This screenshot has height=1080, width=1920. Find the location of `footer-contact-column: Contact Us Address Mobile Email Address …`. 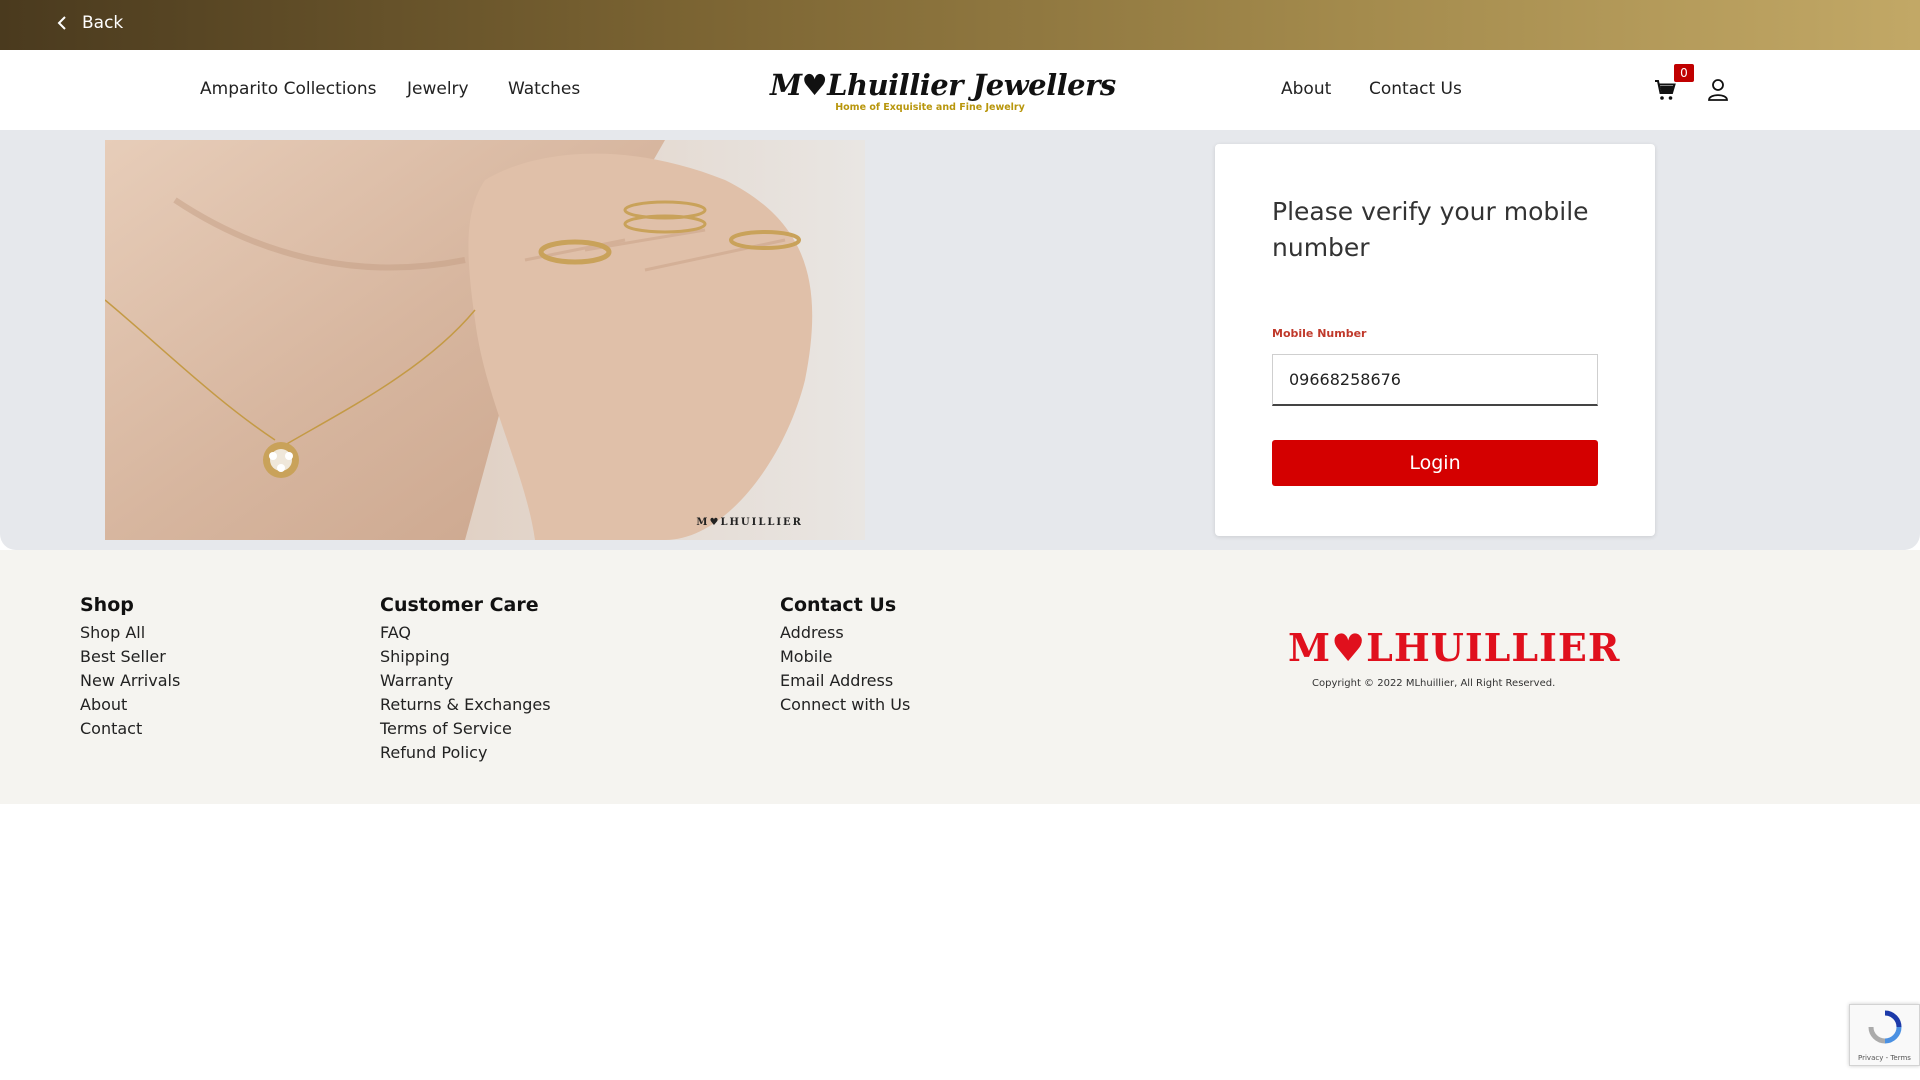

footer-contact-column: Contact Us Address Mobile Email Address … is located at coordinates (845, 655).